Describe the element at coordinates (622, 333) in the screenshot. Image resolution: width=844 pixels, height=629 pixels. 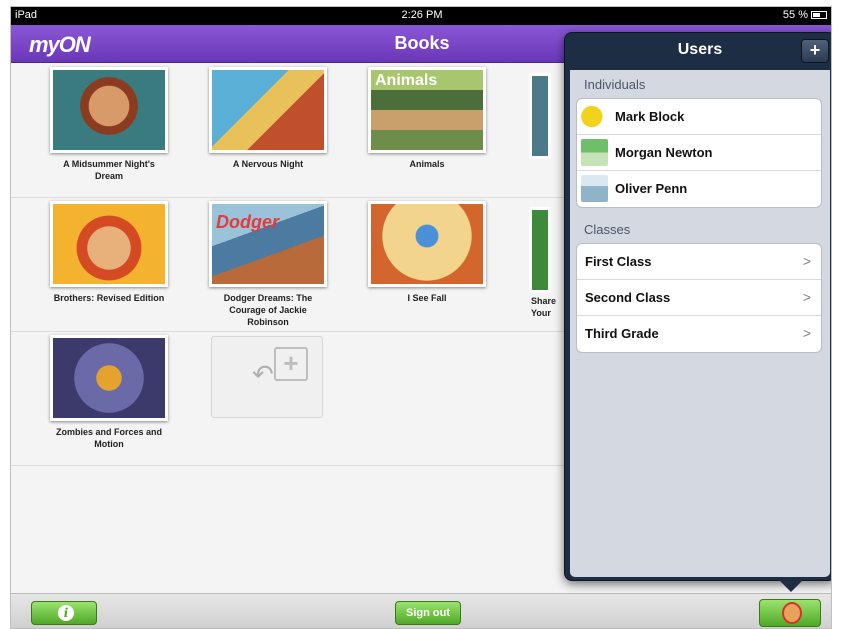
I see `class-name: Third Grade` at that location.